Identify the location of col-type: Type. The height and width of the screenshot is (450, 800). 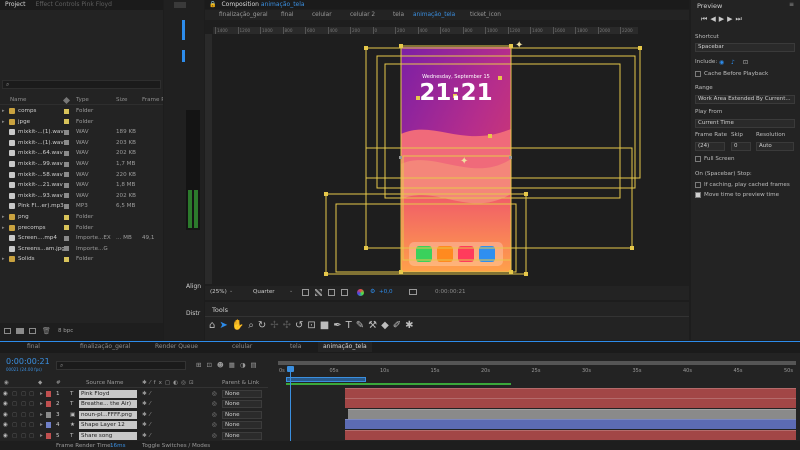
(82, 100).